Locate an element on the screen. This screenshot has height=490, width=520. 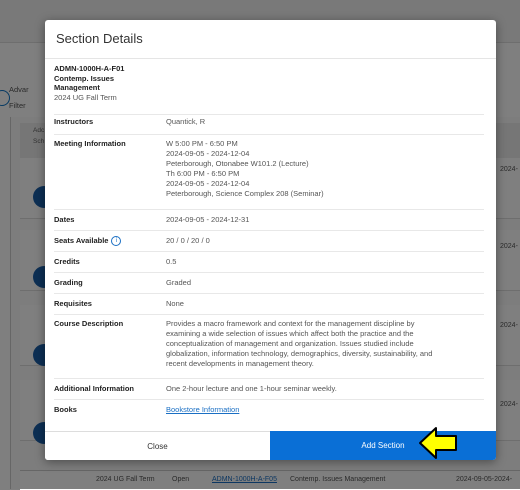
detail-label: Books is located at coordinates (65, 409).